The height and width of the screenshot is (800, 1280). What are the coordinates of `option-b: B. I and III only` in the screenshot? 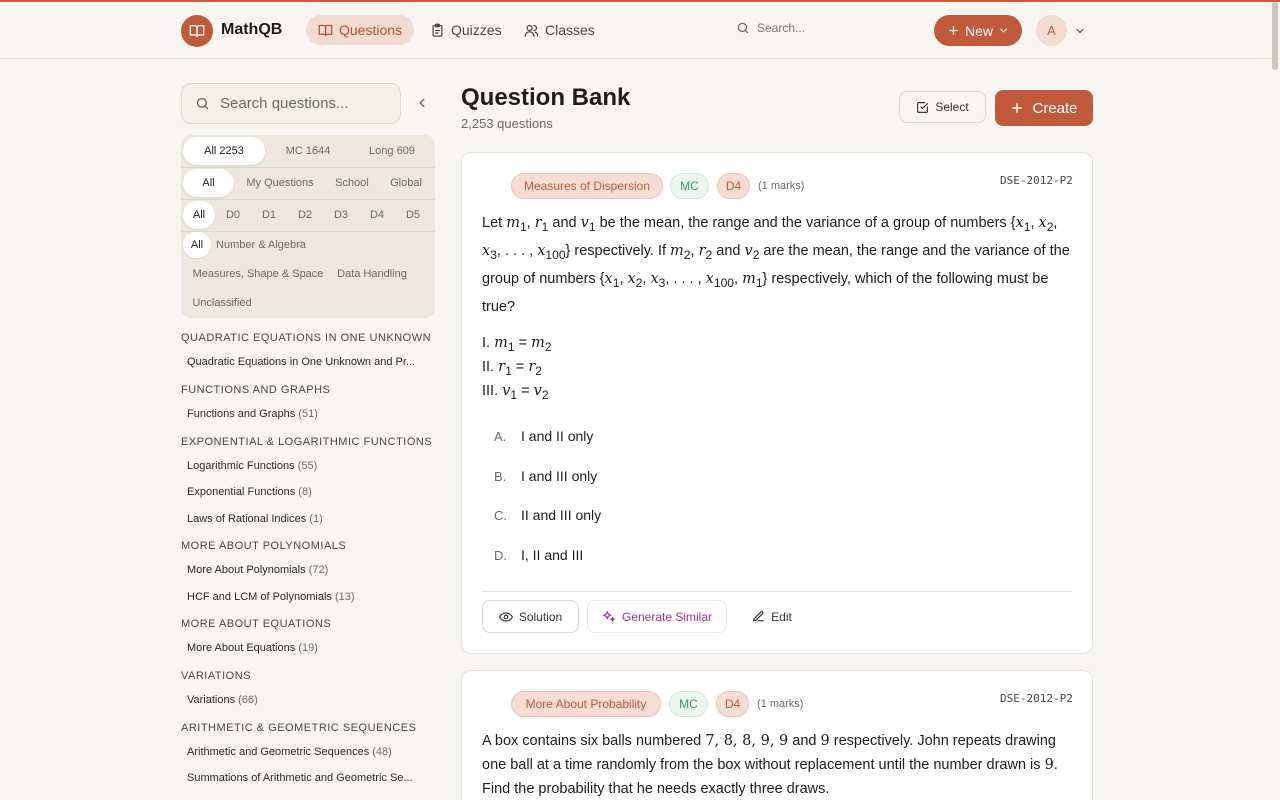 It's located at (539, 476).